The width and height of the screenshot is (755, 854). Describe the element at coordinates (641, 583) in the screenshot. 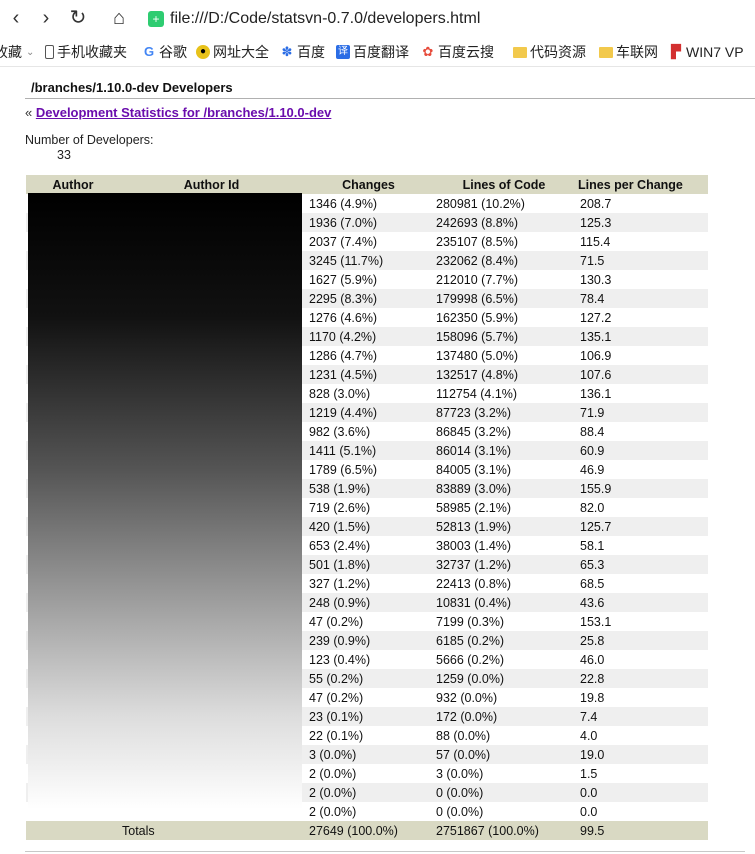

I see `lines-per-change-cell: 68.5` at that location.